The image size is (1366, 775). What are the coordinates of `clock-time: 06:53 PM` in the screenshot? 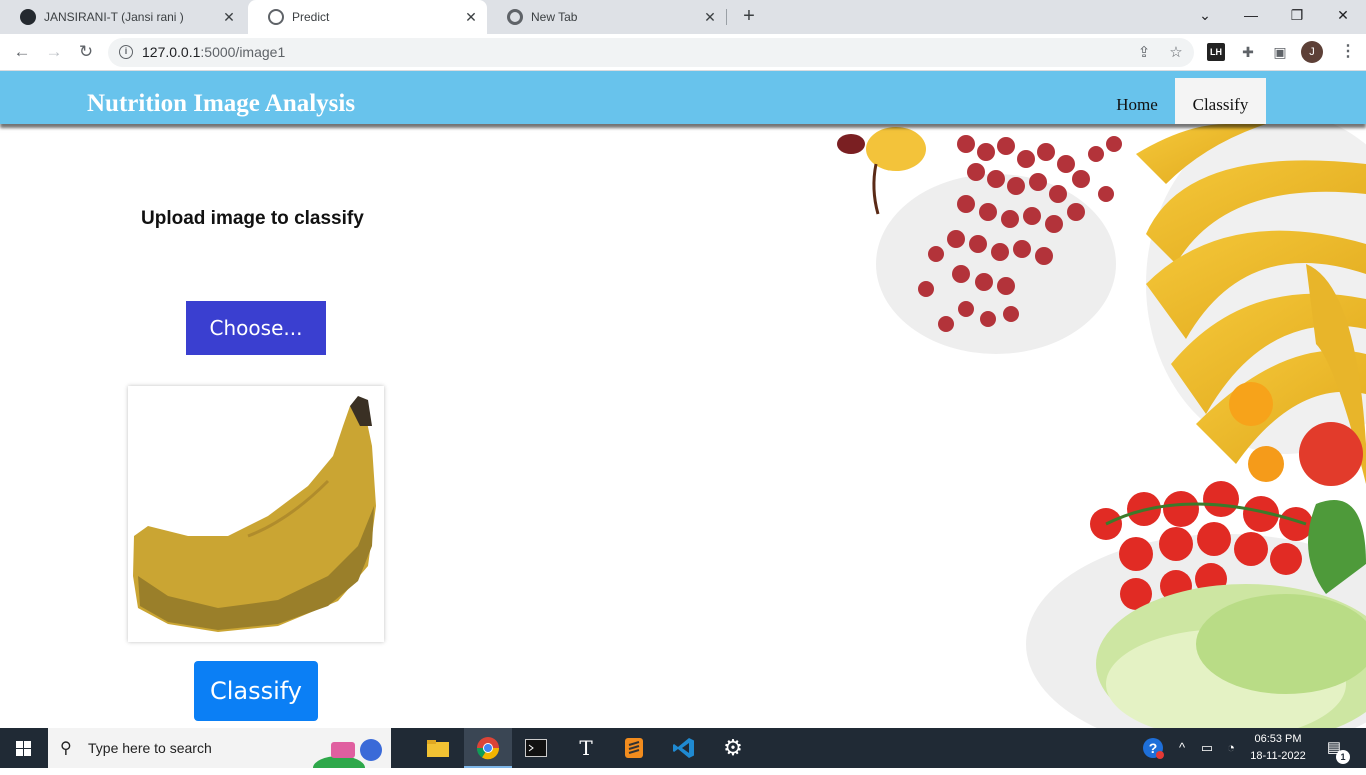 It's located at (1278, 739).